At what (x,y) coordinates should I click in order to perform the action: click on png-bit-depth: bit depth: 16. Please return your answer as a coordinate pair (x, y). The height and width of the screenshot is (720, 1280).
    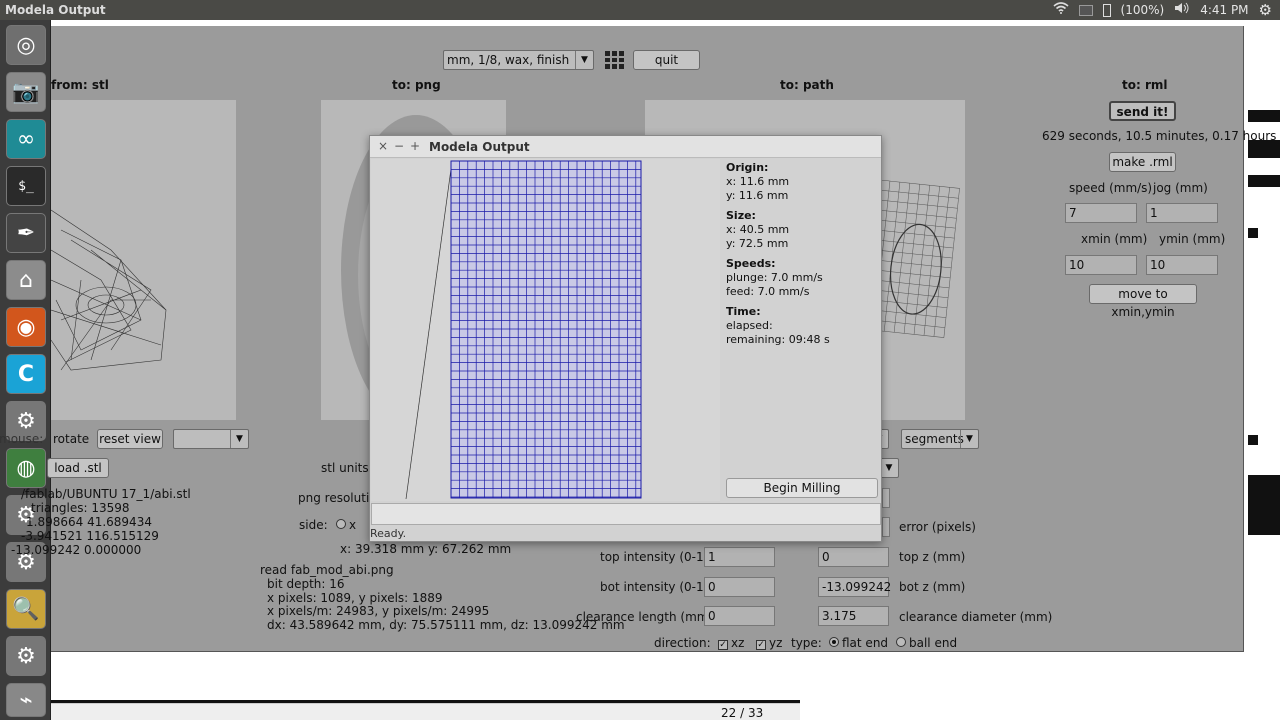
    Looking at the image, I should click on (306, 584).